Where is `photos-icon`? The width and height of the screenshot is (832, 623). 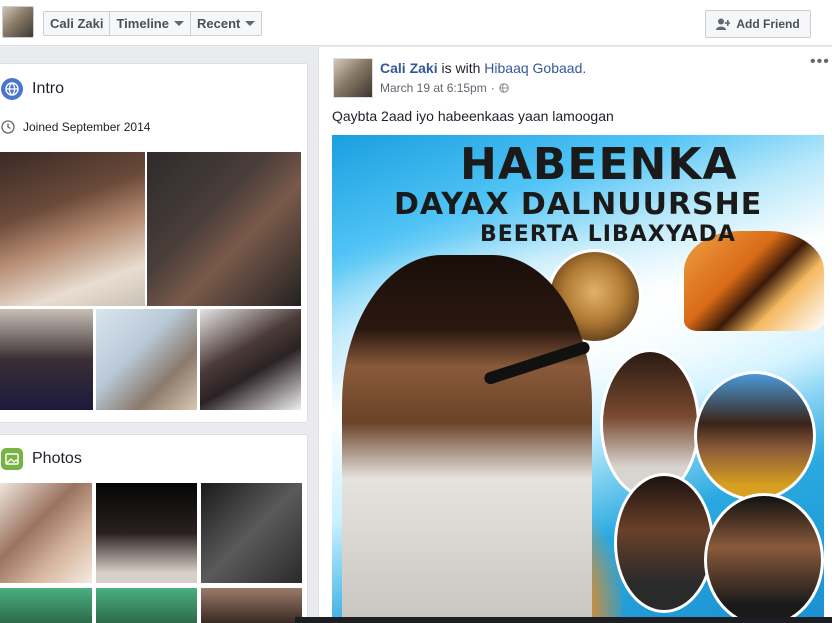 photos-icon is located at coordinates (12, 459).